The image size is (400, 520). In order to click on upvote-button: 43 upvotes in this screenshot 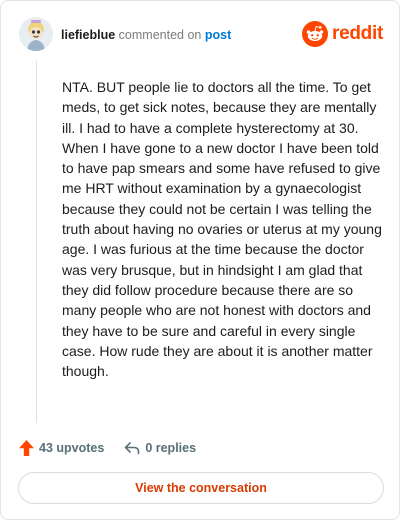, I will do `click(61, 448)`.